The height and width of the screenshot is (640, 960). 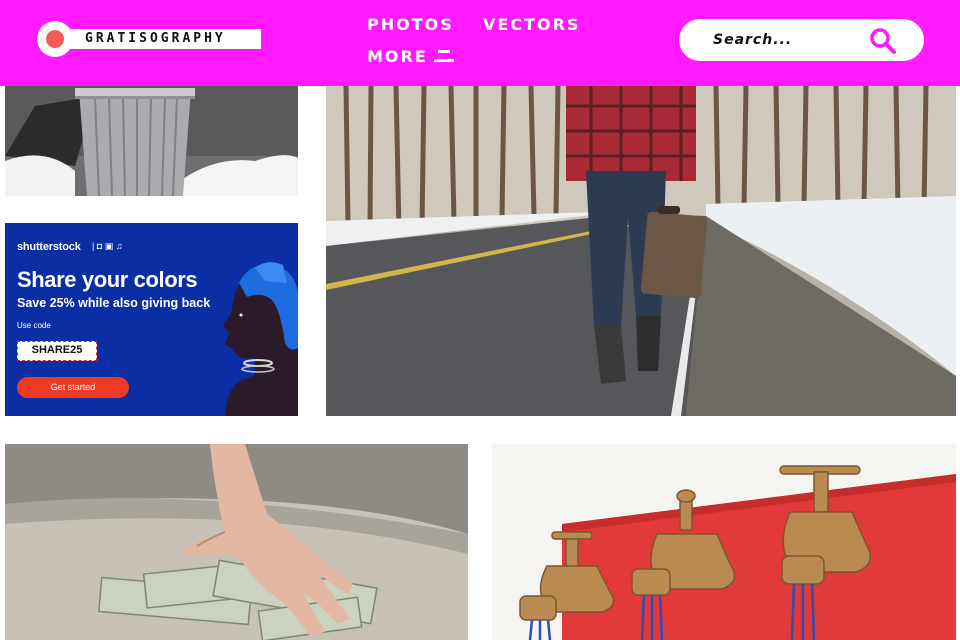 I want to click on nav-more-link: MORE, so click(x=397, y=56).